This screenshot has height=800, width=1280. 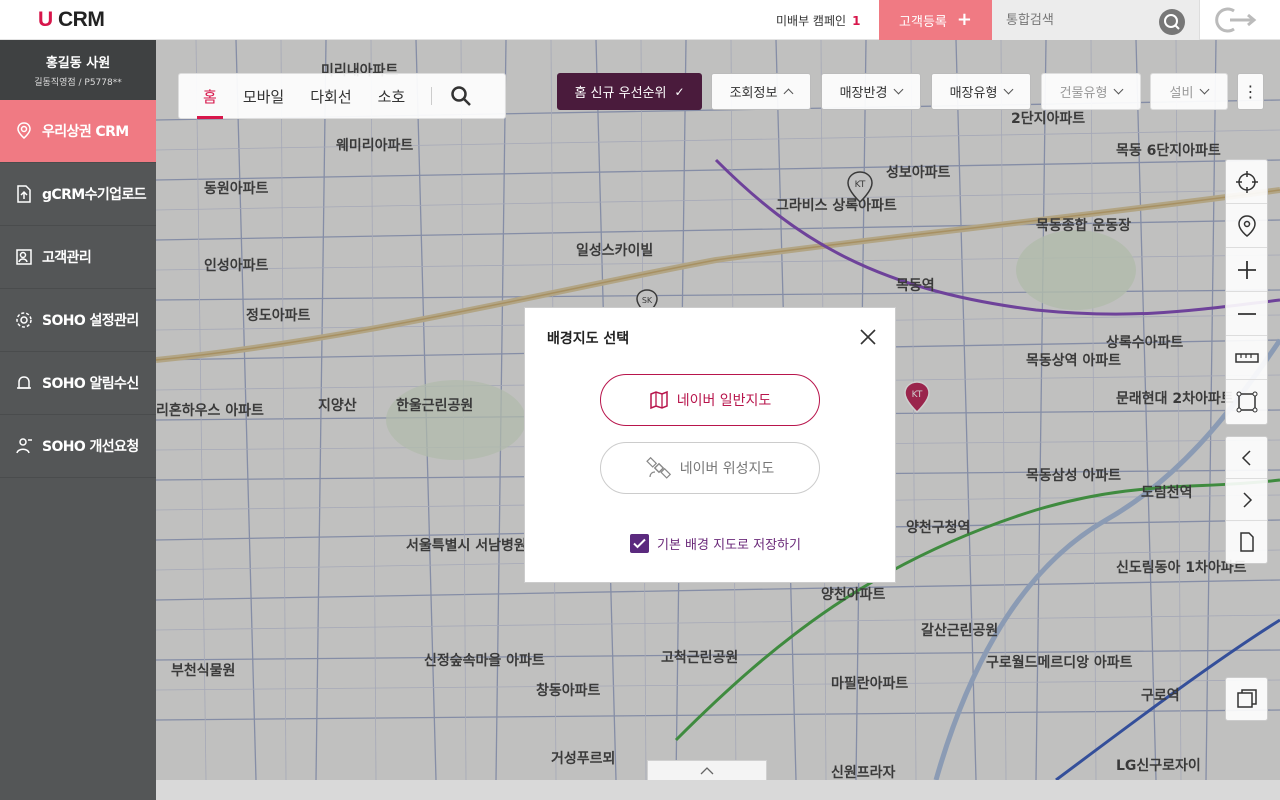 What do you see at coordinates (727, 469) in the screenshot?
I see `option-label: 네이버 위성지도` at bounding box center [727, 469].